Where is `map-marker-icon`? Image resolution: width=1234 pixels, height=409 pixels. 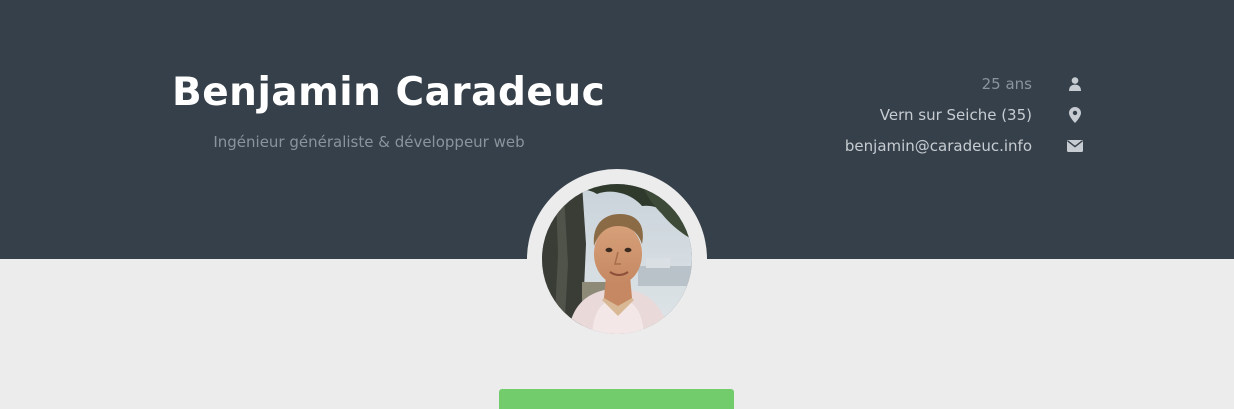
map-marker-icon is located at coordinates (1075, 114).